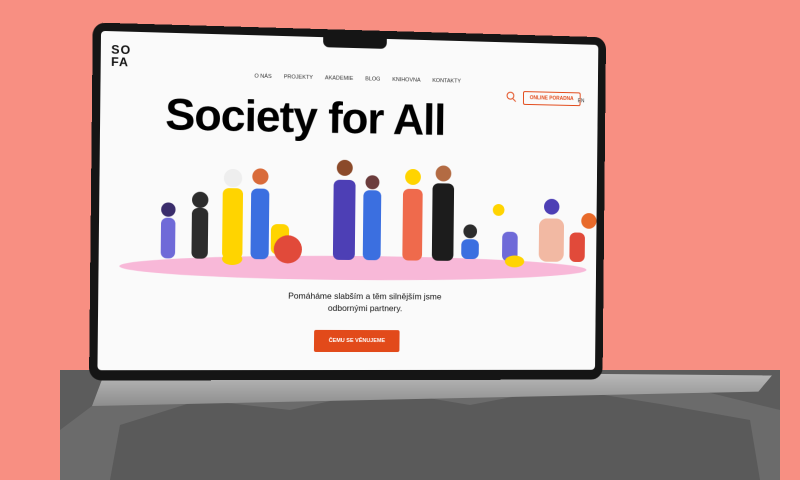 Image resolution: width=800 pixels, height=480 pixels. What do you see at coordinates (551, 99) in the screenshot?
I see `online-poradna-button: ONLINE PORADNA` at bounding box center [551, 99].